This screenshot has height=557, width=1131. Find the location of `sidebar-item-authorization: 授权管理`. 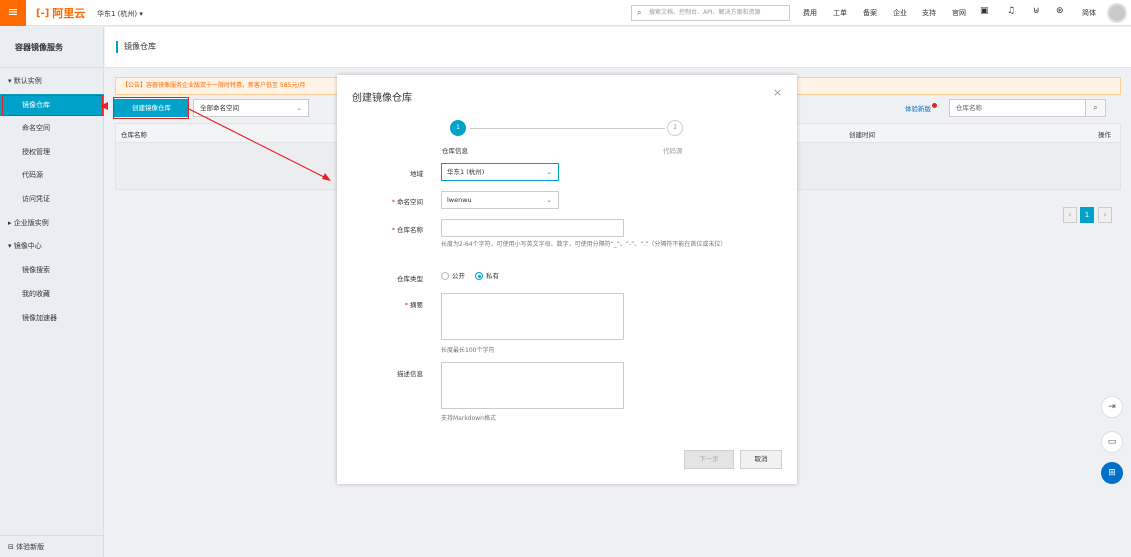

sidebar-item-authorization: 授权管理 is located at coordinates (52, 152).